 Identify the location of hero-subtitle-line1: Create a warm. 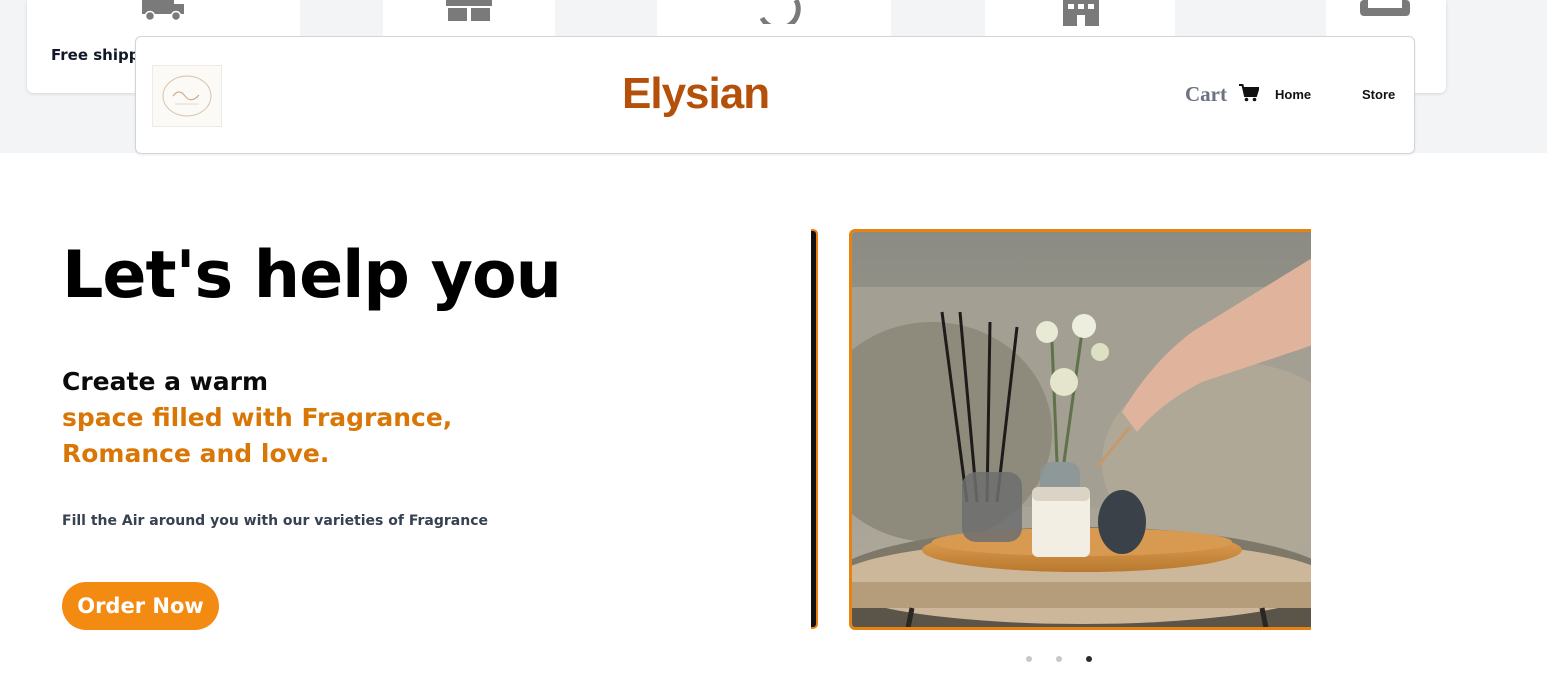
(165, 381).